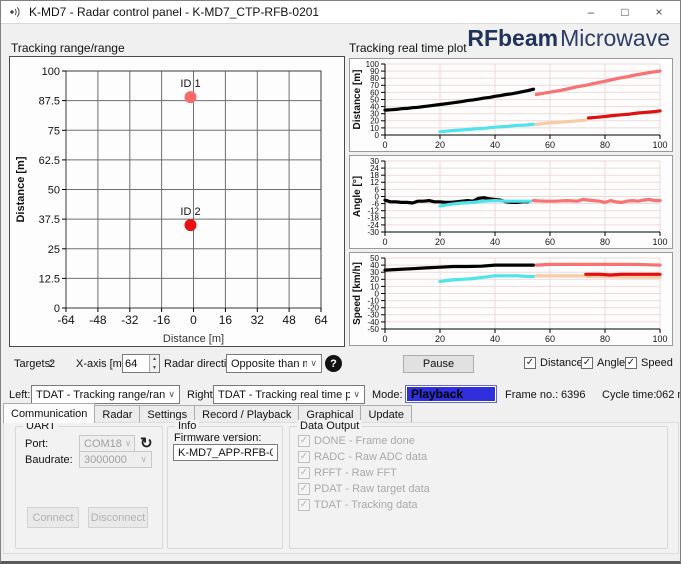 The width and height of the screenshot is (681, 564). What do you see at coordinates (49, 279) in the screenshot?
I see `svg-text: 12.5` at bounding box center [49, 279].